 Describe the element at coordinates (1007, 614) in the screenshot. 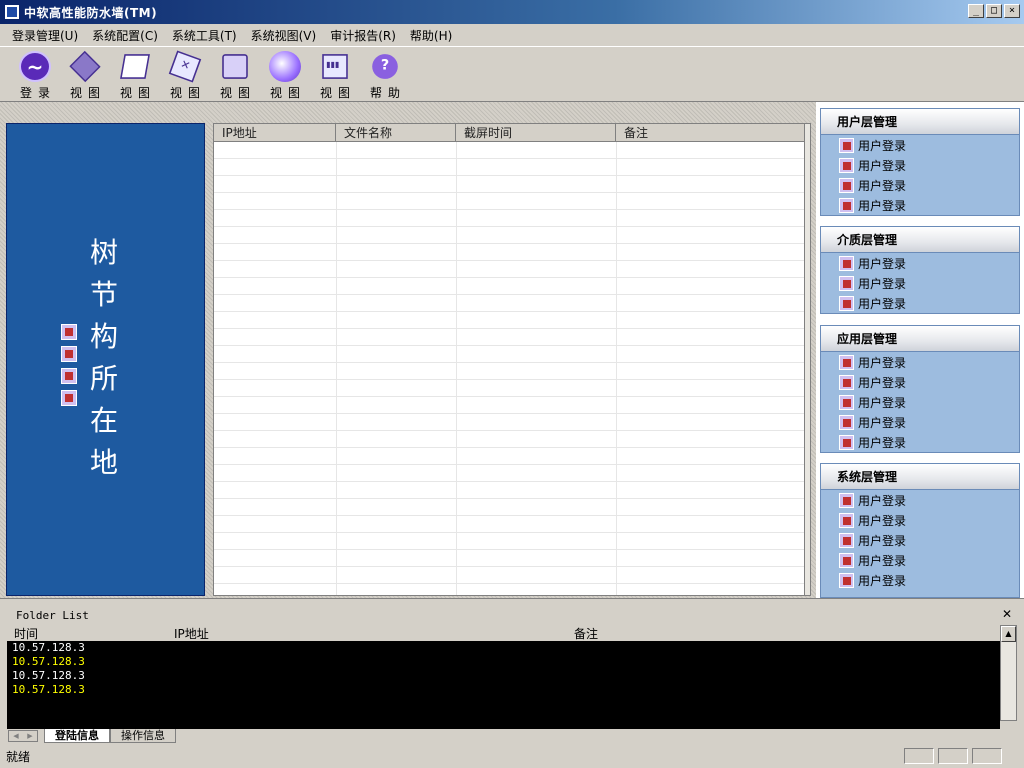

I see `close-icon: ✕` at that location.